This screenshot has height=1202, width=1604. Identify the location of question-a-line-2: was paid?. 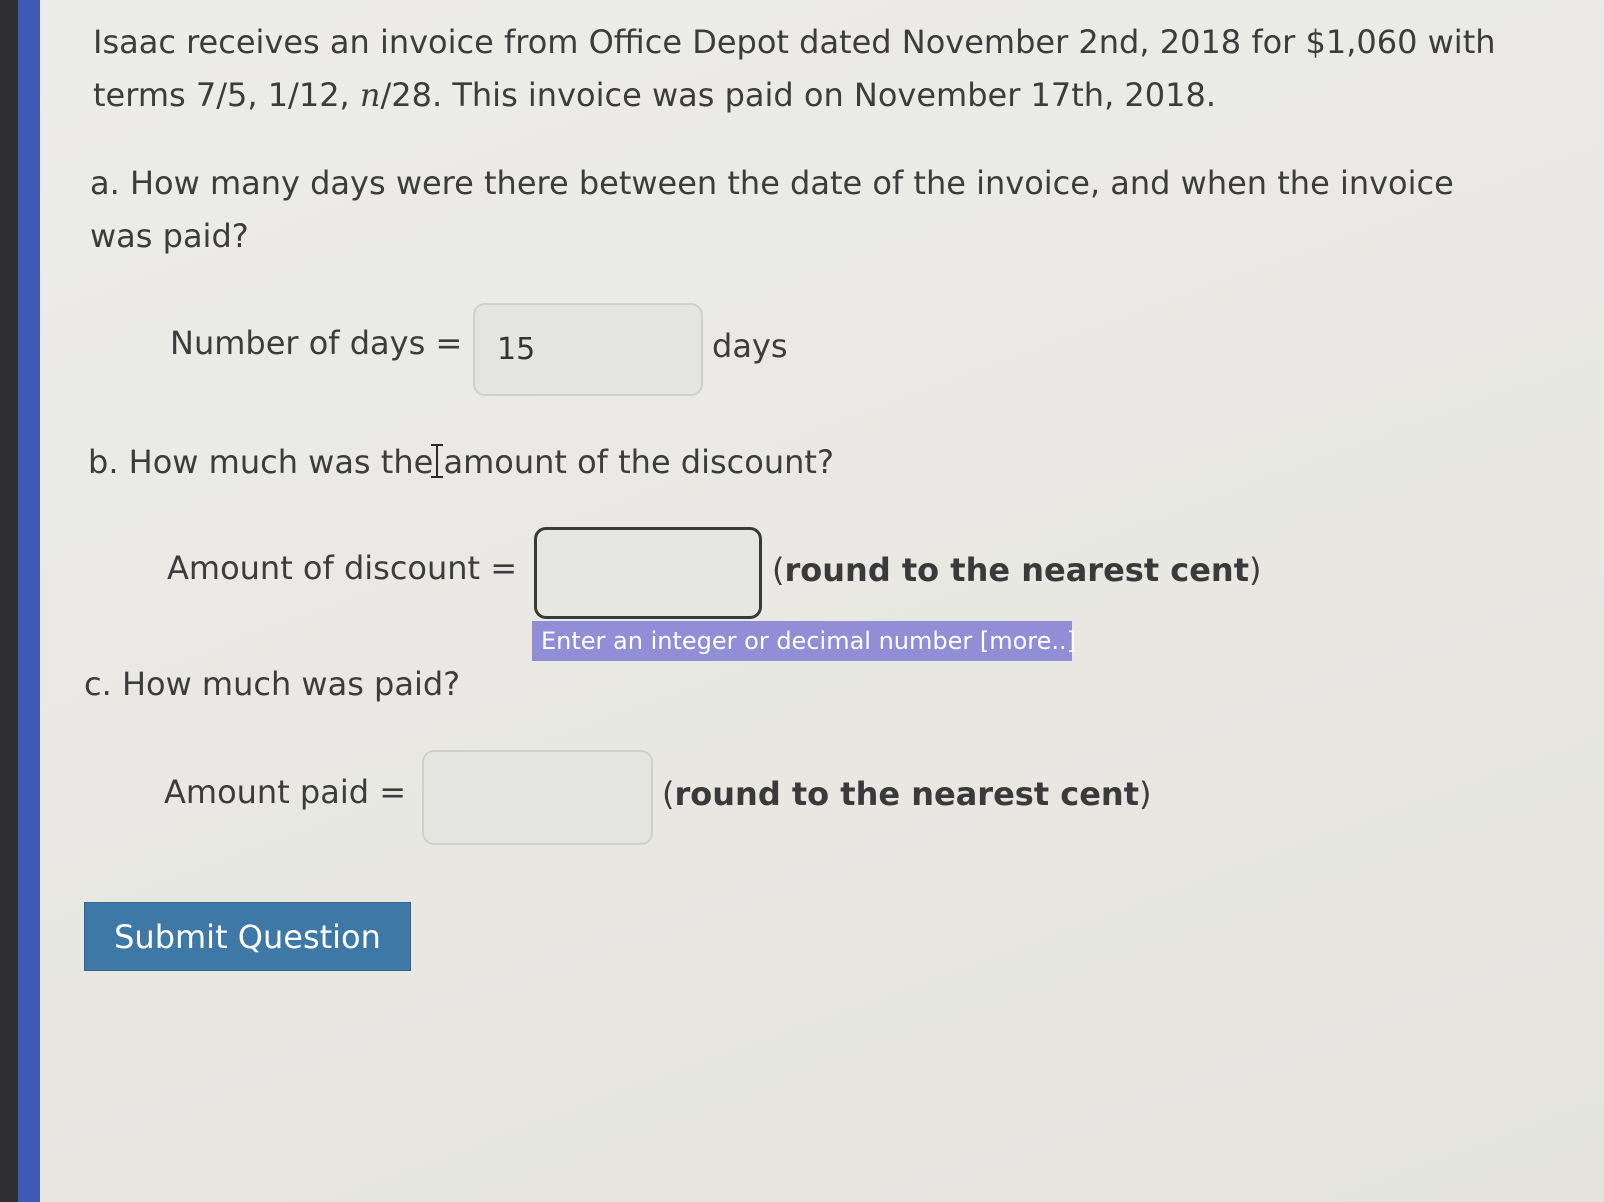
(169, 236).